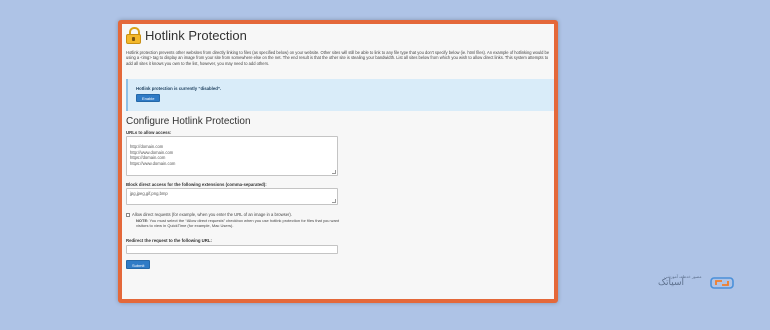  What do you see at coordinates (722, 283) in the screenshot?
I see `asiatech-logo-icon` at bounding box center [722, 283].